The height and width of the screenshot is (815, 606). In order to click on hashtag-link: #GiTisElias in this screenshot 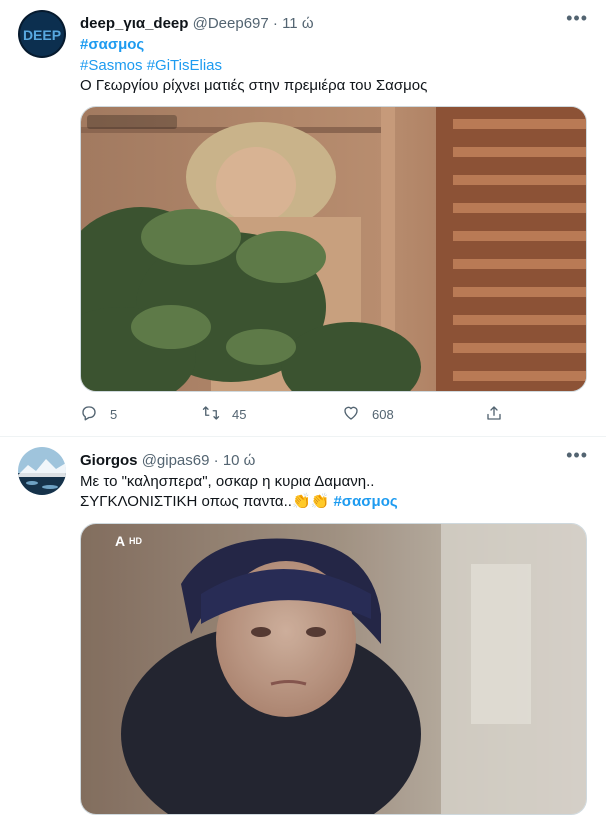, I will do `click(184, 65)`.